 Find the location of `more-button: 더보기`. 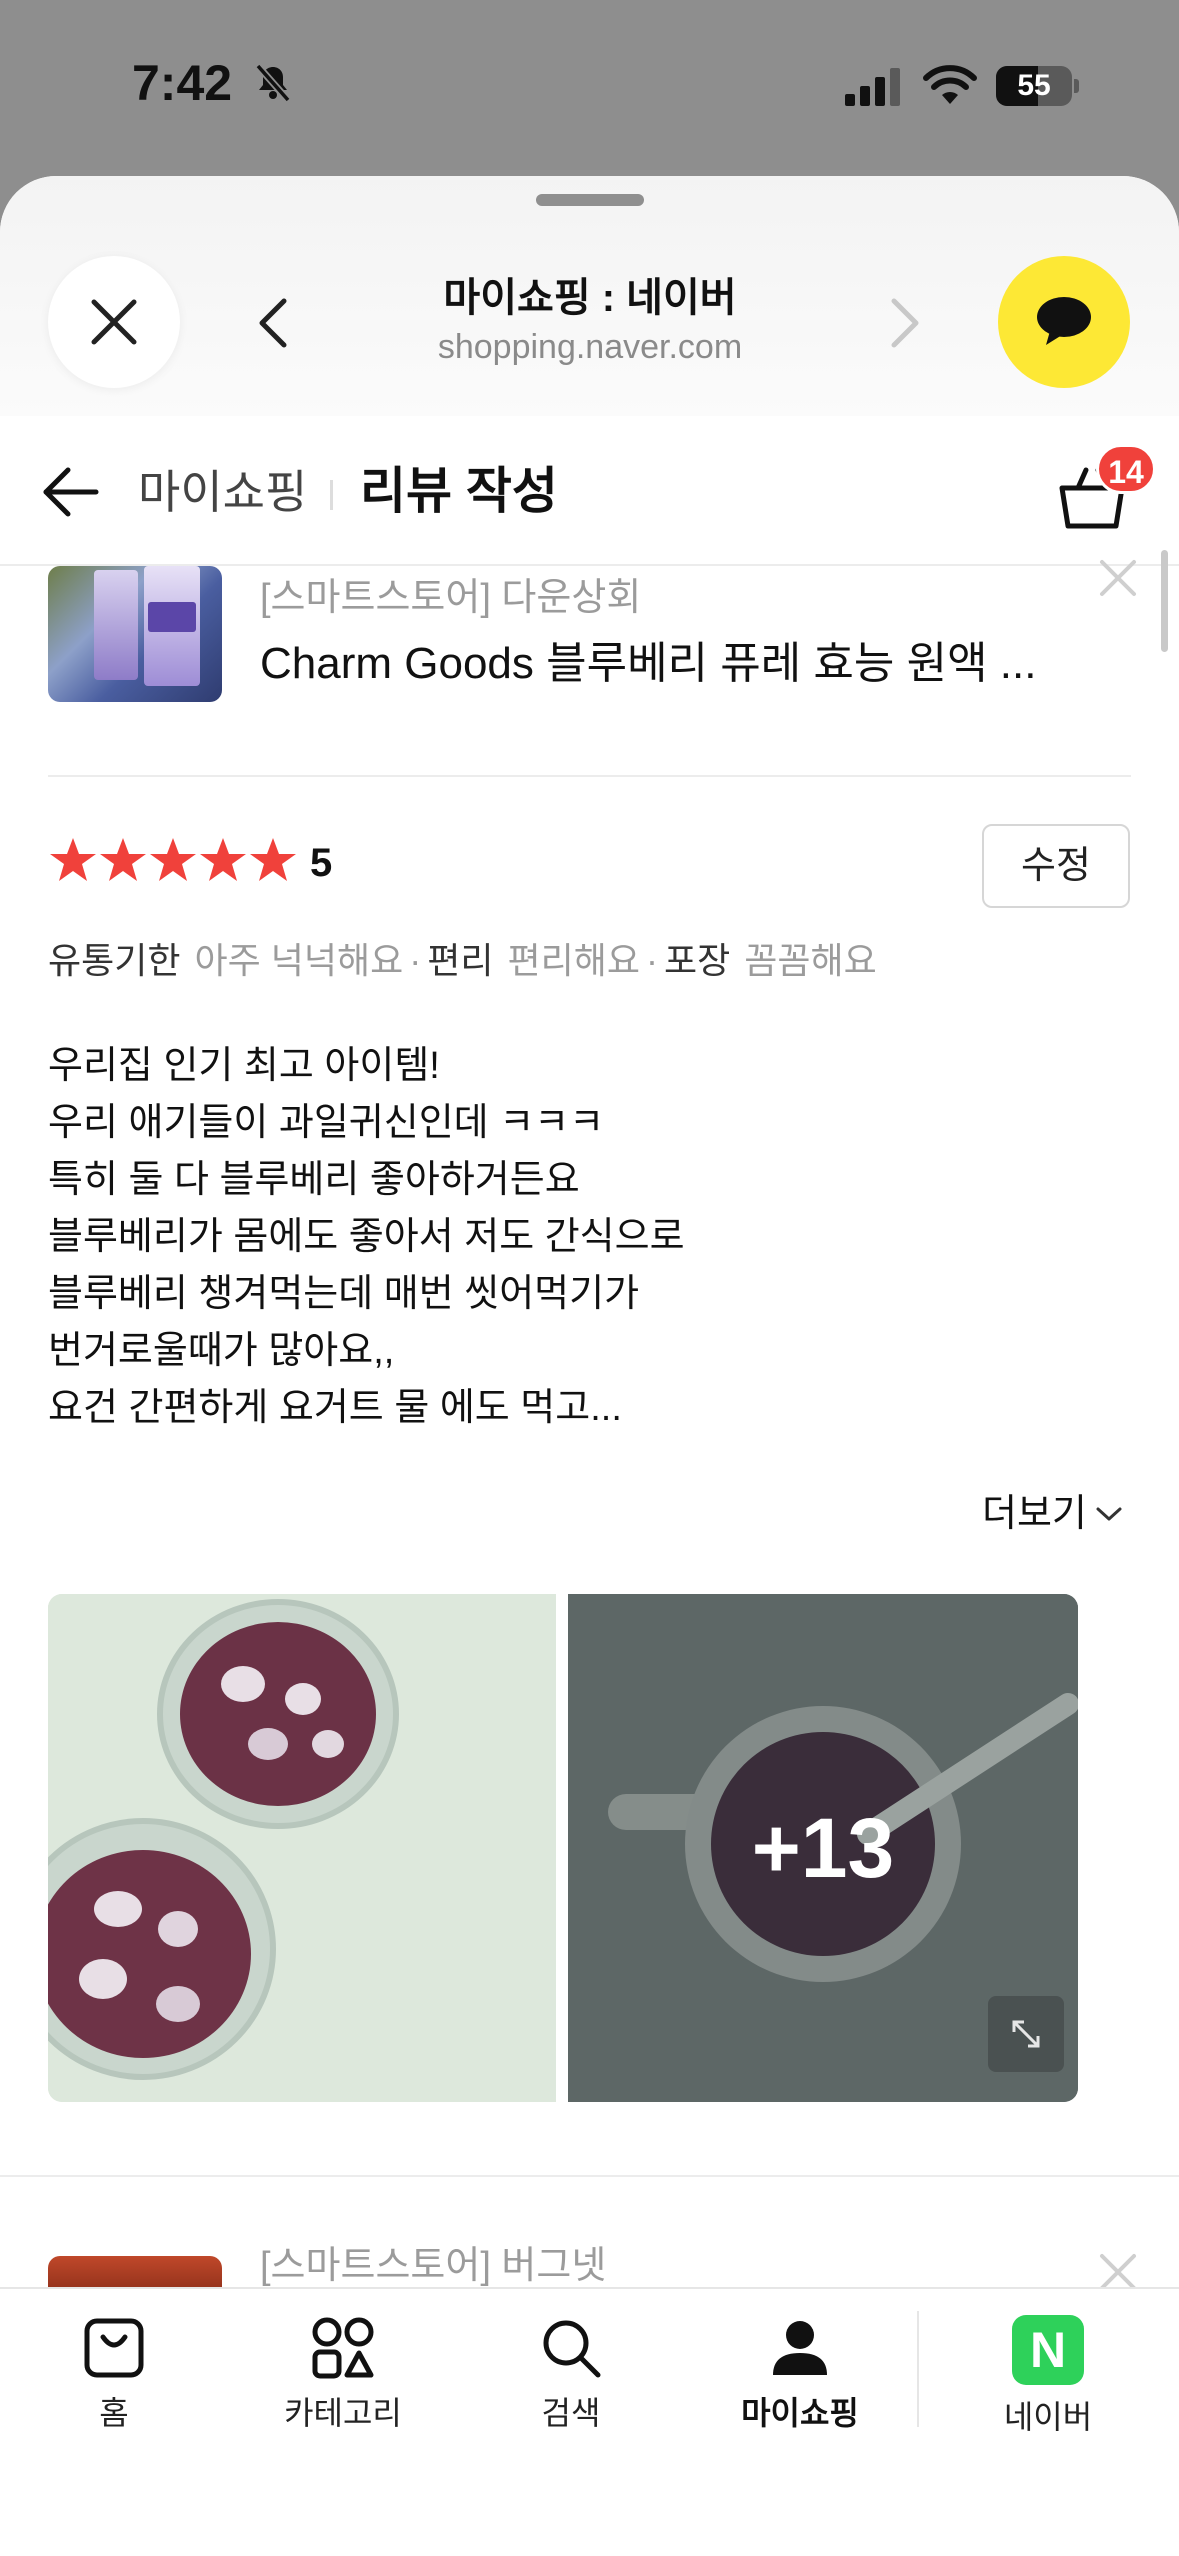

more-button: 더보기 is located at coordinates (1052, 1514).